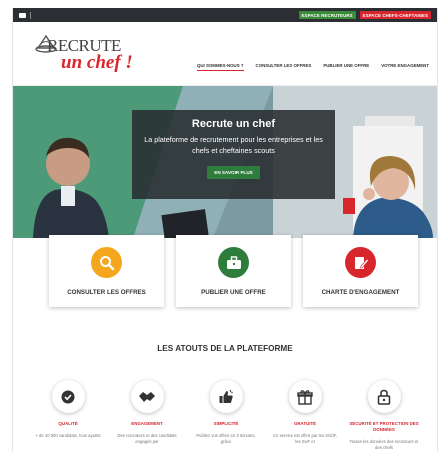 The image size is (446, 452). Describe the element at coordinates (68, 396) in the screenshot. I see `badge-check-icon` at that location.